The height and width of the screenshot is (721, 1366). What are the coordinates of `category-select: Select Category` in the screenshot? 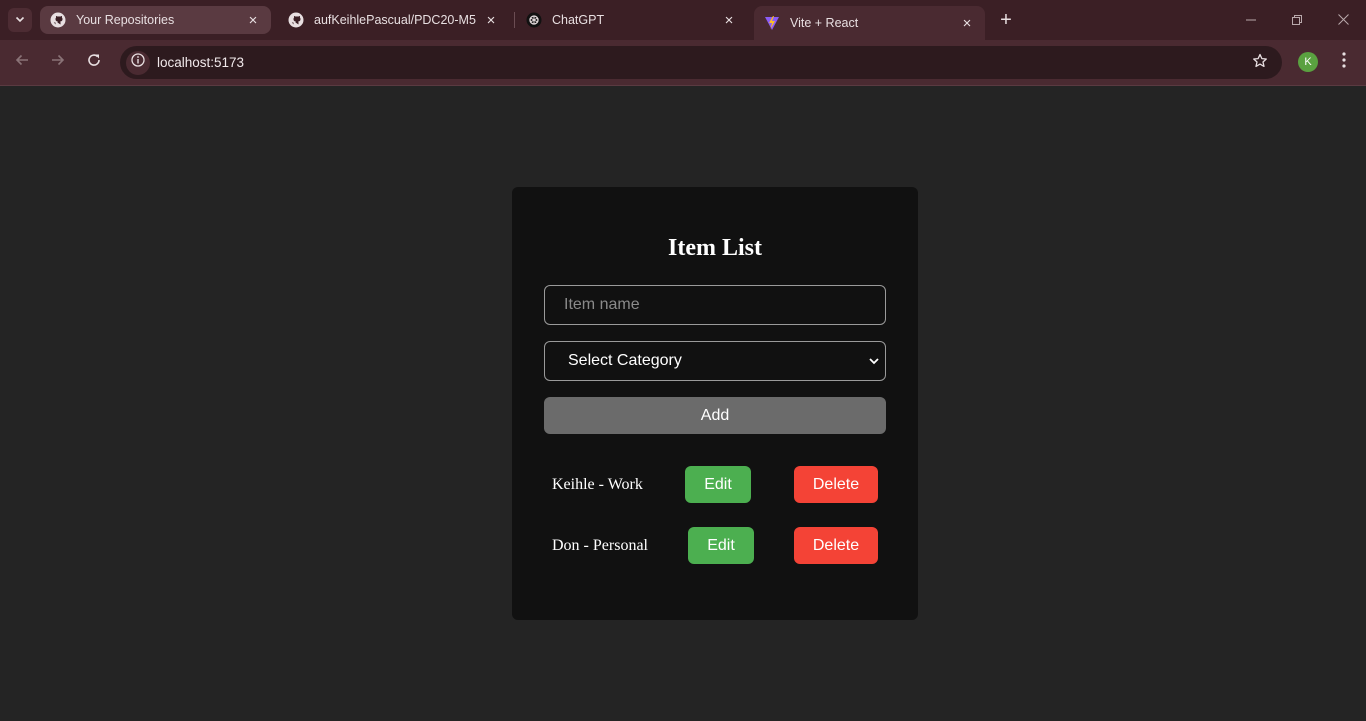 It's located at (715, 361).